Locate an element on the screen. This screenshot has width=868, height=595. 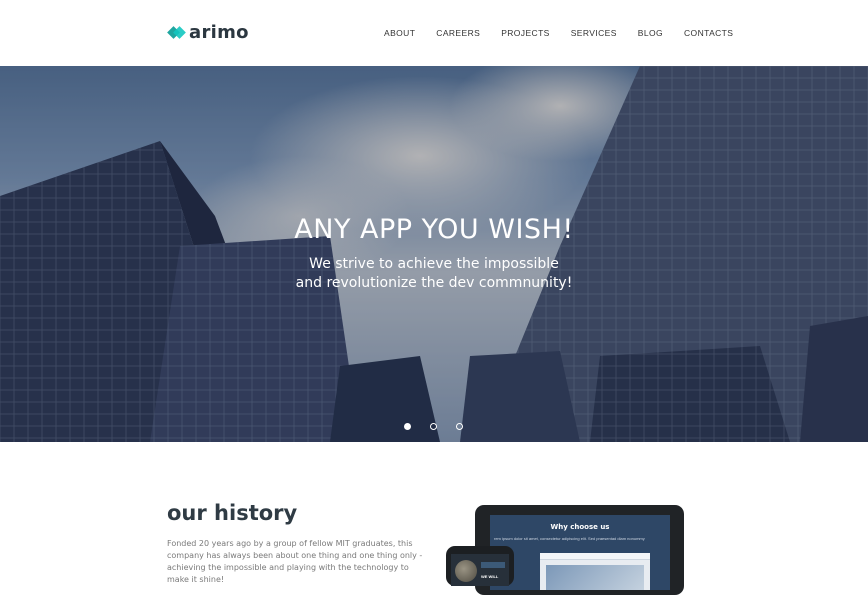
nav-about: ABOUT is located at coordinates (399, 33).